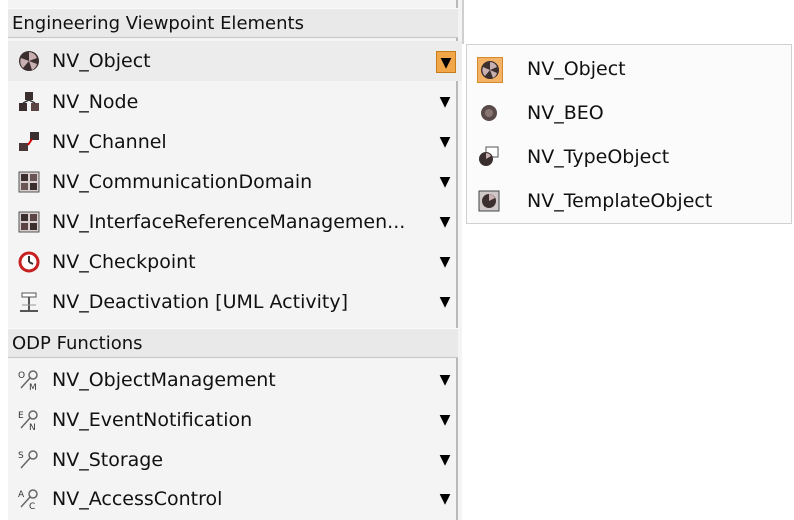 Image resolution: width=794 pixels, height=520 pixels. Describe the element at coordinates (32, 506) in the screenshot. I see `svg-text: C` at that location.